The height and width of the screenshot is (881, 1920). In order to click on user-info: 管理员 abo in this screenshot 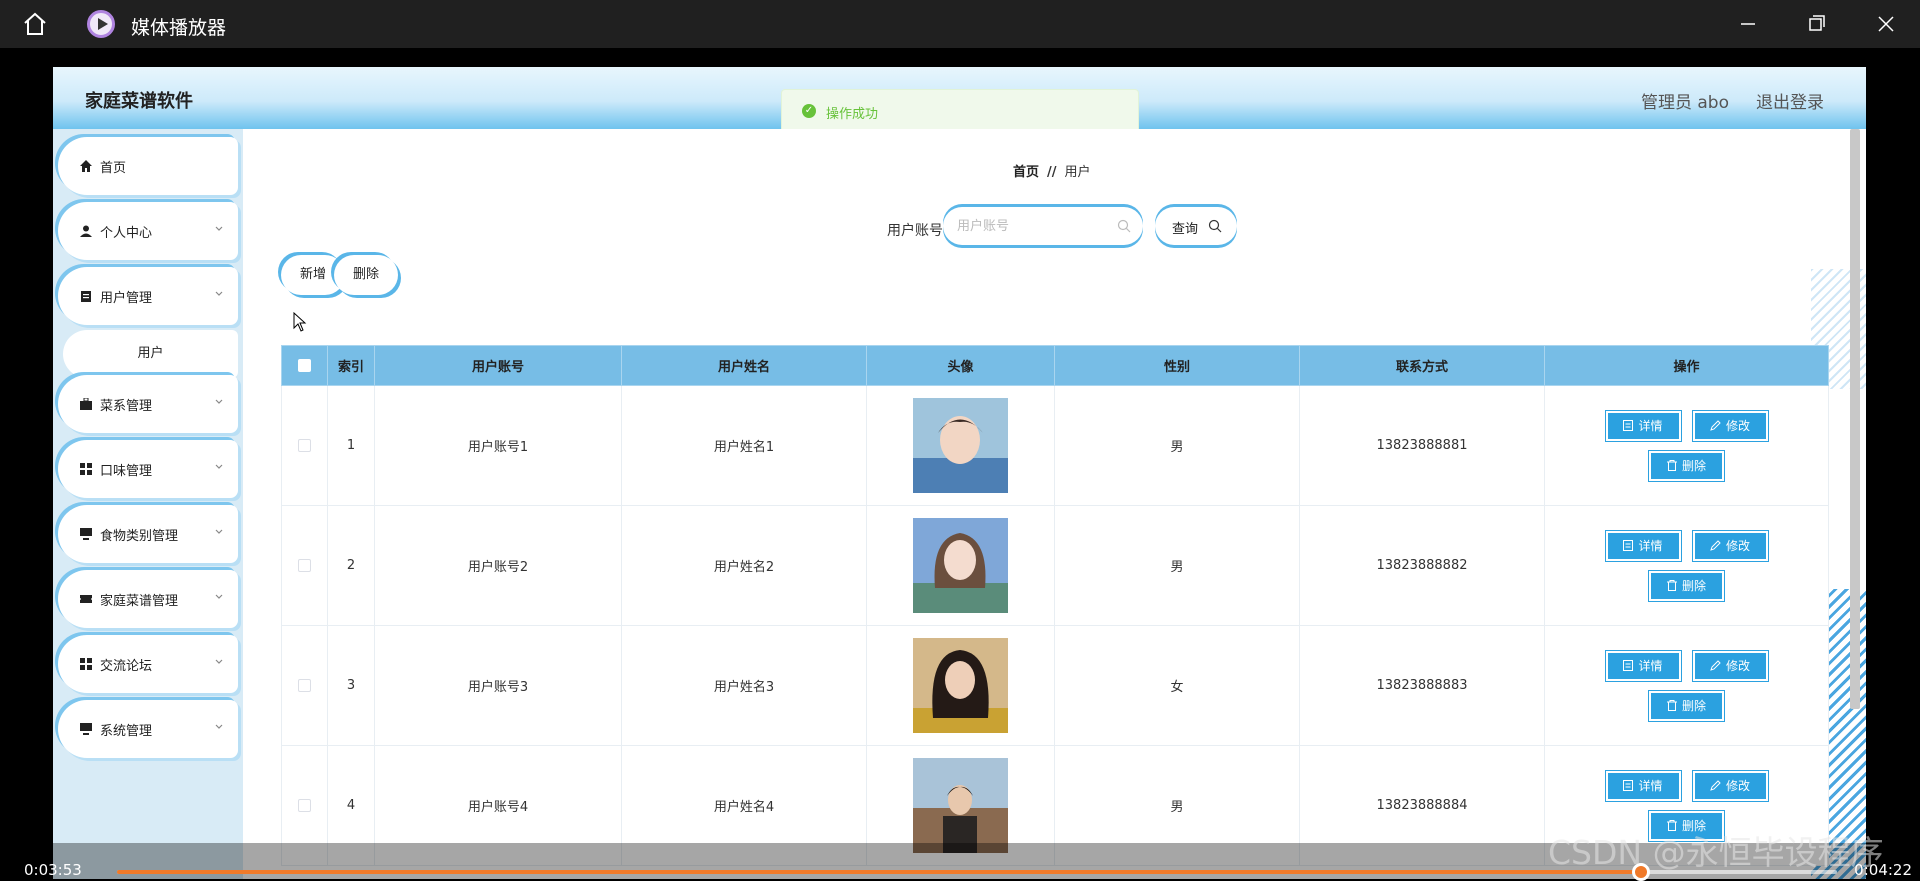, I will do `click(1684, 103)`.